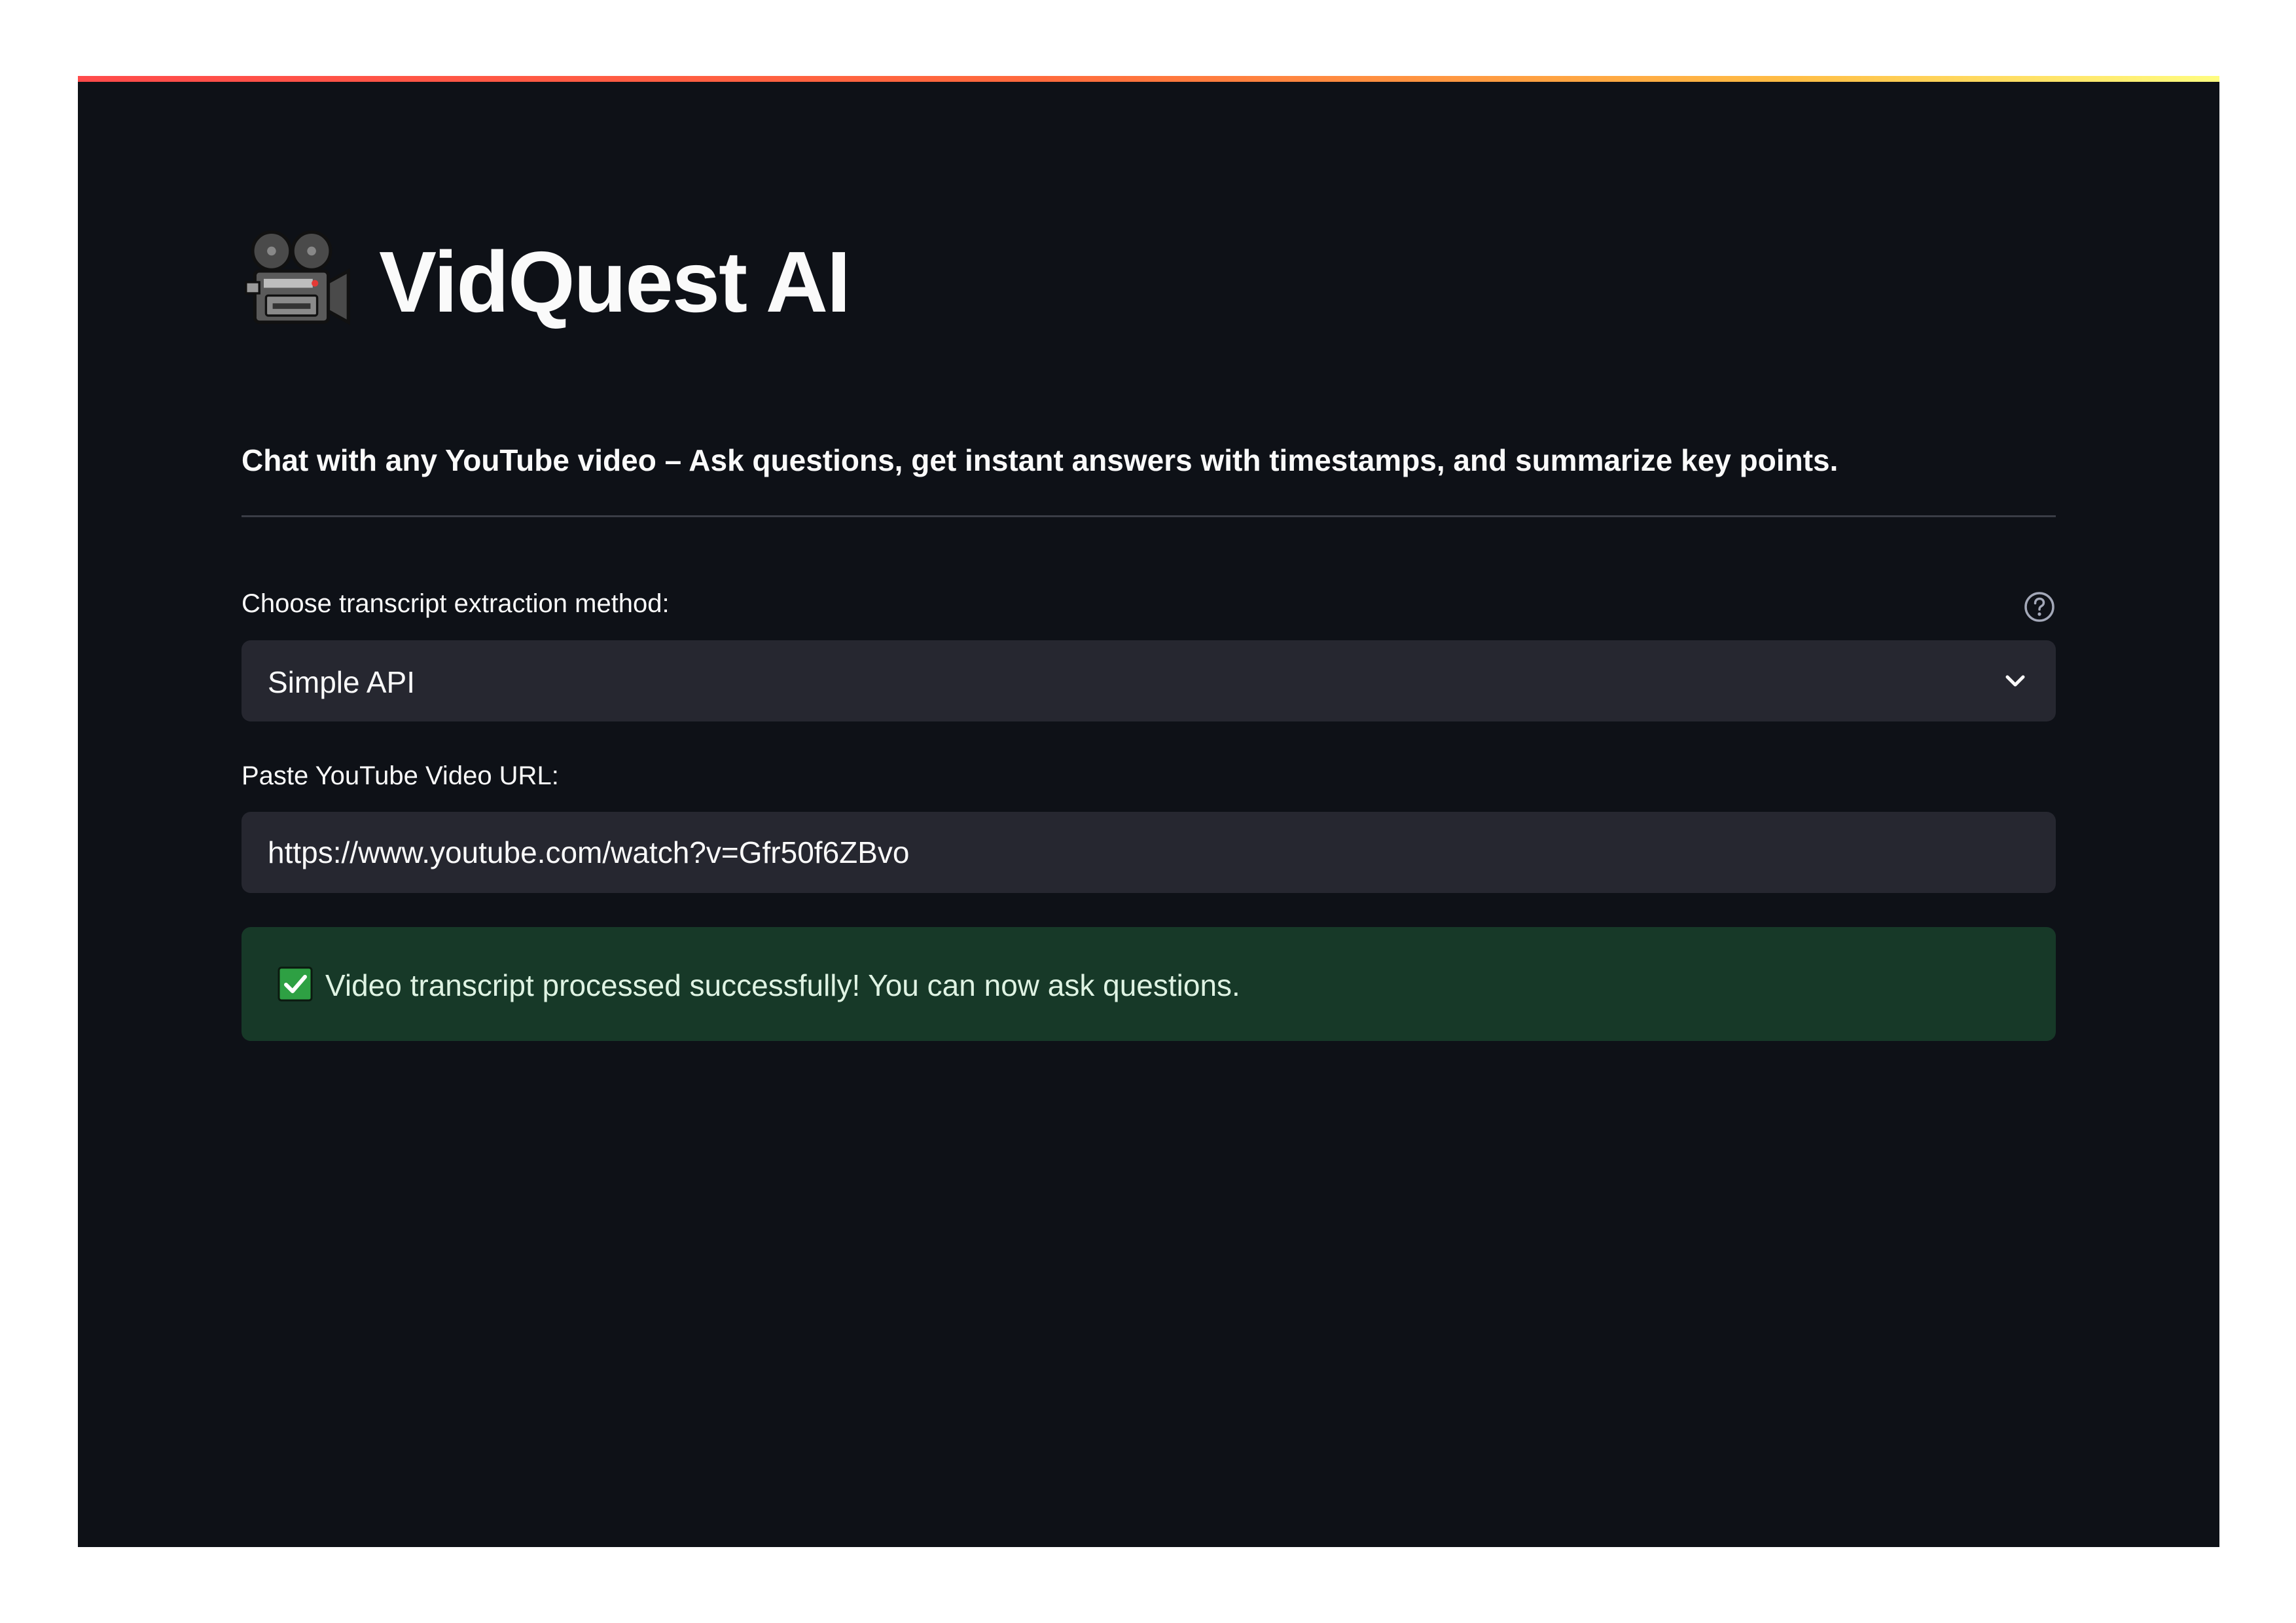 Image resolution: width=2296 pixels, height=1623 pixels. I want to click on movie-camera-icon, so click(297, 277).